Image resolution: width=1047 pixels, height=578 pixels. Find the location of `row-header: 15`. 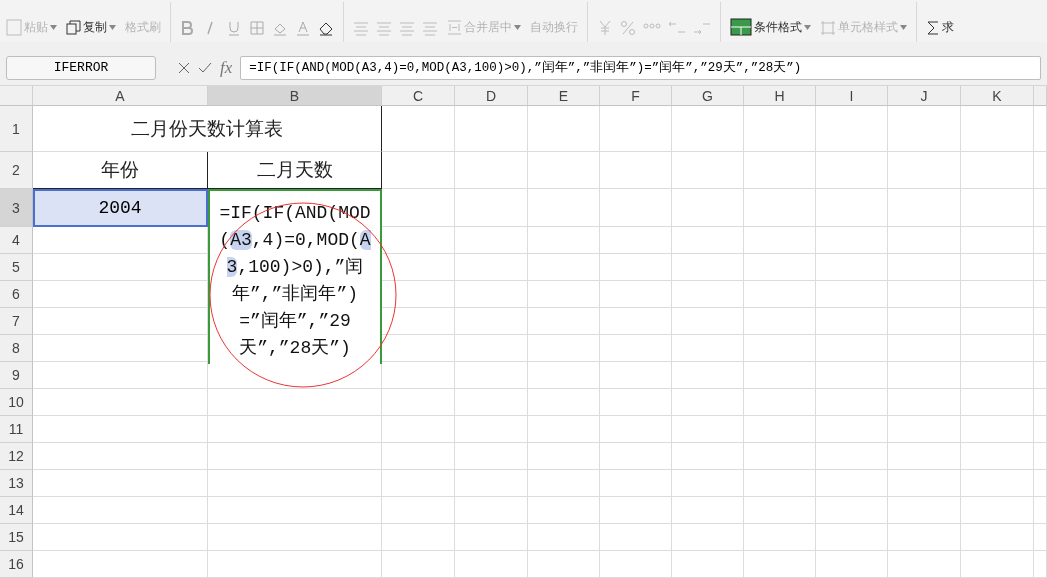

row-header: 15 is located at coordinates (16, 537).